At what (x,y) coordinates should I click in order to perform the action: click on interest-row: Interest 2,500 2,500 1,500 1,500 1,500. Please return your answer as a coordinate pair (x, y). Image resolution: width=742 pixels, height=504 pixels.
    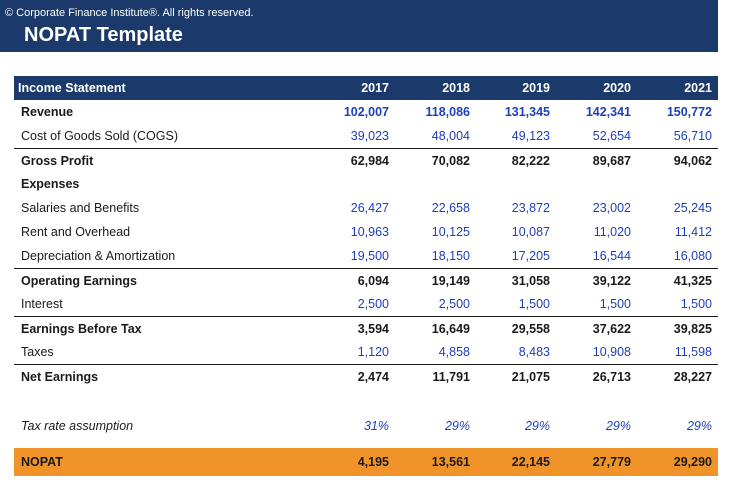
    Looking at the image, I should click on (366, 304).